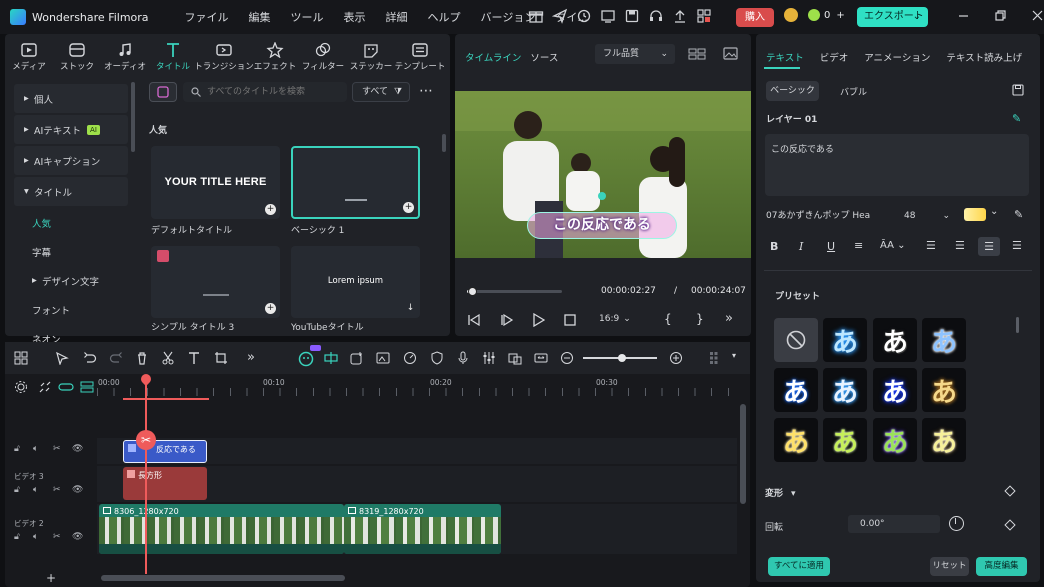  What do you see at coordinates (71, 160) in the screenshot?
I see `sidebar-item-ai-caption: ▸ AIキャプション` at bounding box center [71, 160].